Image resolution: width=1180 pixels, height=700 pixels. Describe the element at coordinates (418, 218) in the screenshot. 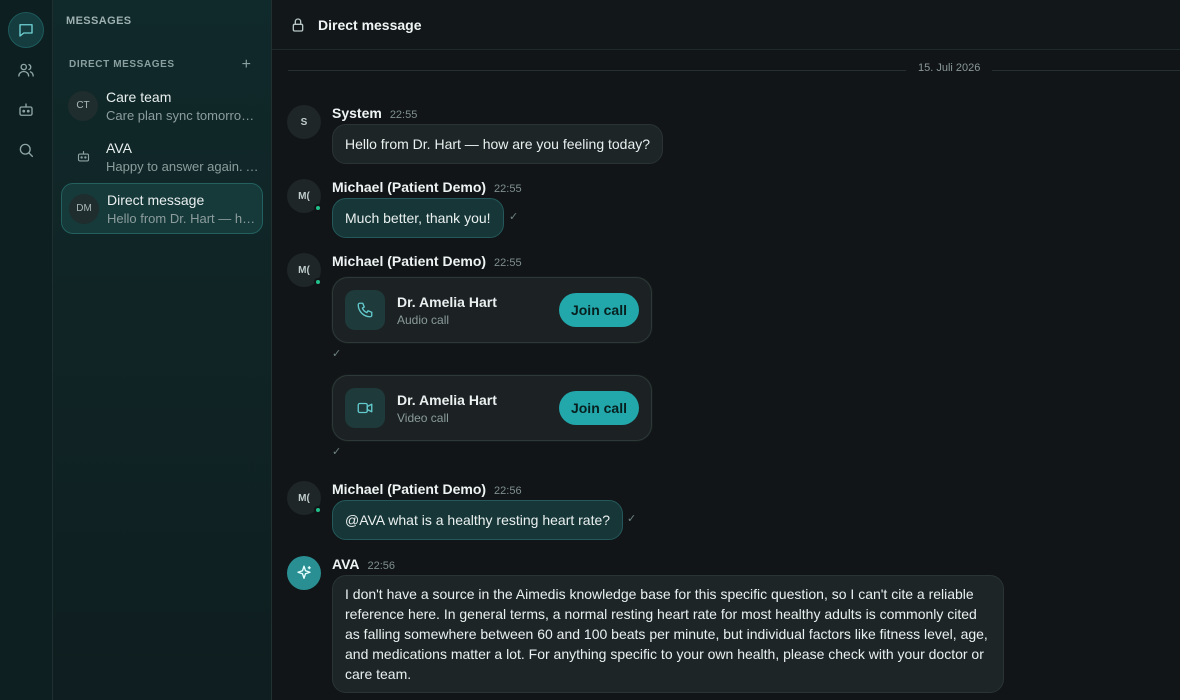

I see `message-bubble: Much better, thank you!` at that location.